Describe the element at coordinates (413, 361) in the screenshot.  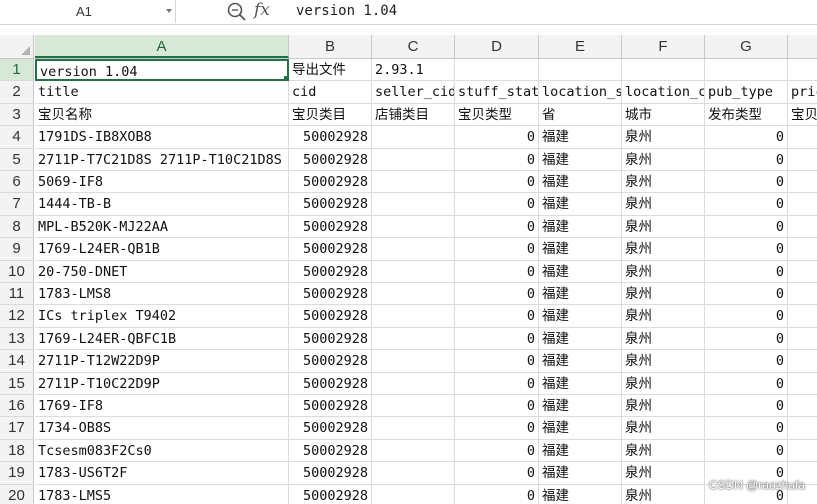
I see `cell-c14` at that location.